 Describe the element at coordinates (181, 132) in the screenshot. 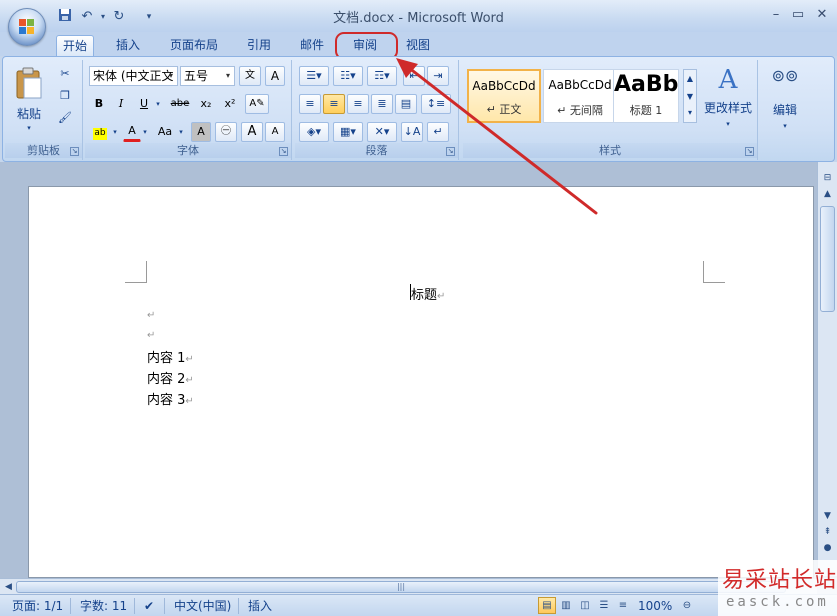

I see `change-case-dropdown-icon: ▾` at that location.